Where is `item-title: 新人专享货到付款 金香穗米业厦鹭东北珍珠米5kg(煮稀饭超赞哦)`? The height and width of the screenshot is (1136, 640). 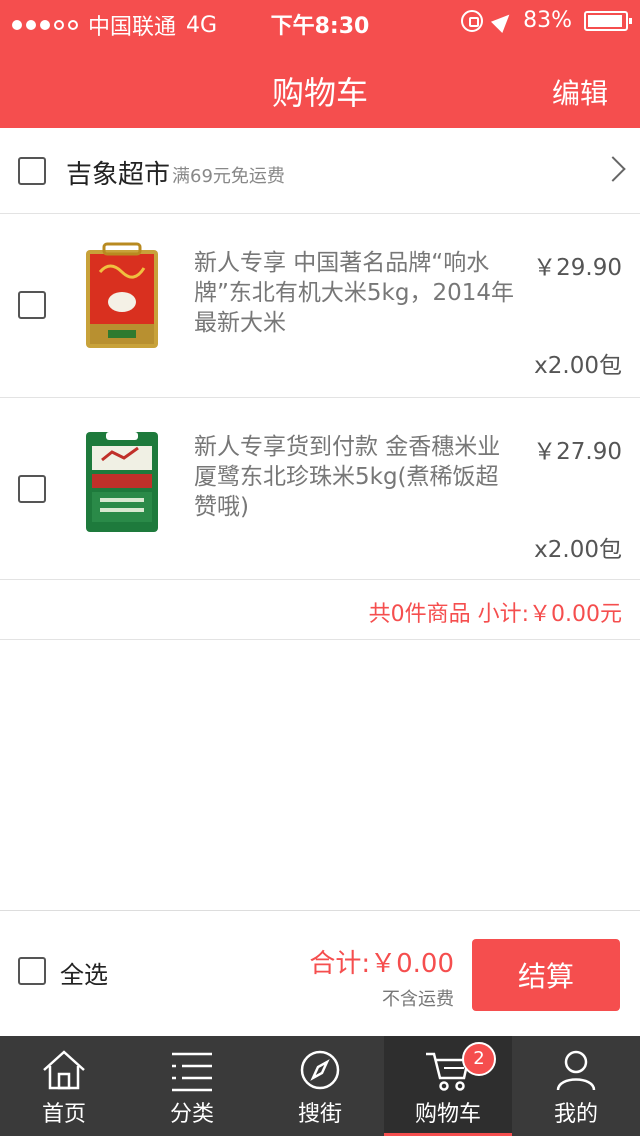 item-title: 新人专享货到付款 金香穗米业厦鹭东北珍珠米5kg(煮稀饭超赞哦) is located at coordinates (354, 477).